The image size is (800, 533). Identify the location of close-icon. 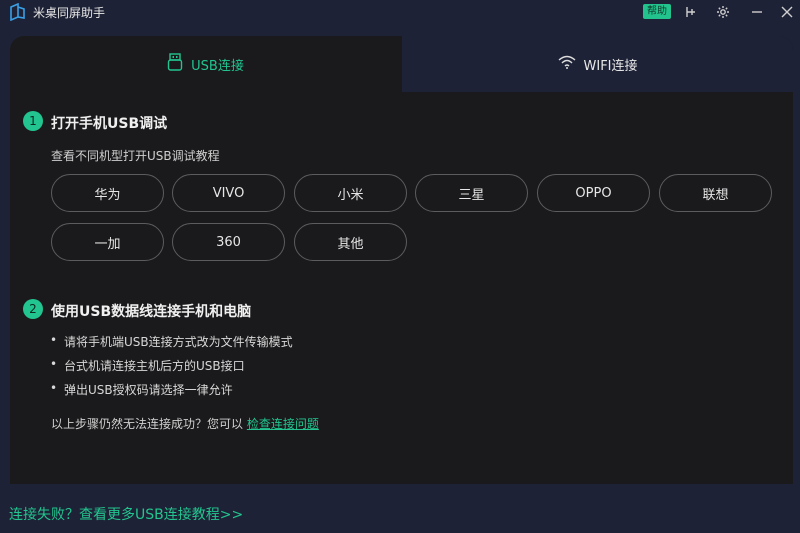
(787, 12).